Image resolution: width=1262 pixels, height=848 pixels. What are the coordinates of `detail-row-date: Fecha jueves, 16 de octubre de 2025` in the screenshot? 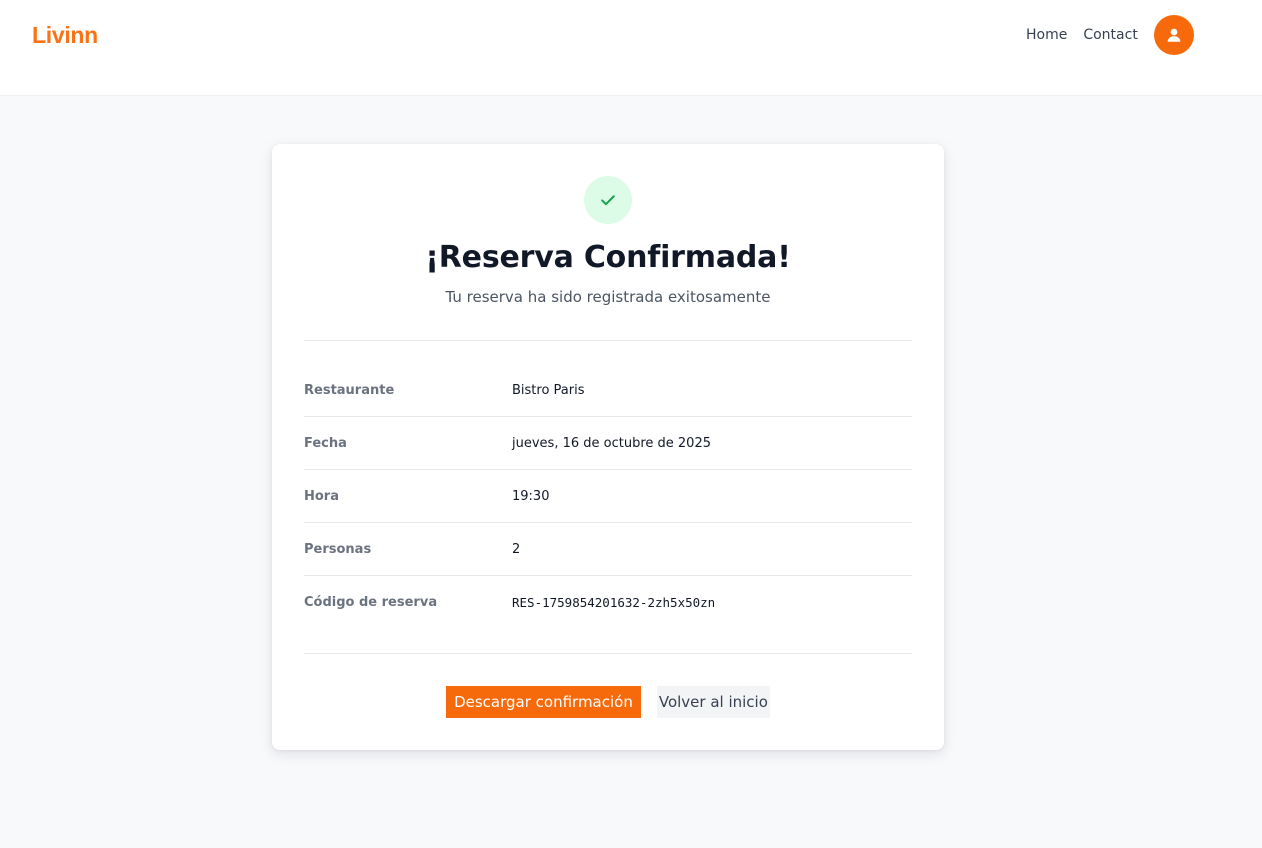 It's located at (608, 443).